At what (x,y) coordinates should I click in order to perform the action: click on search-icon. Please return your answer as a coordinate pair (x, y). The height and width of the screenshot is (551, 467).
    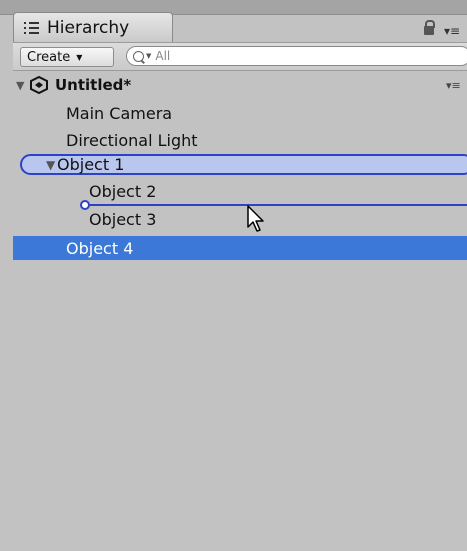
    Looking at the image, I should click on (138, 56).